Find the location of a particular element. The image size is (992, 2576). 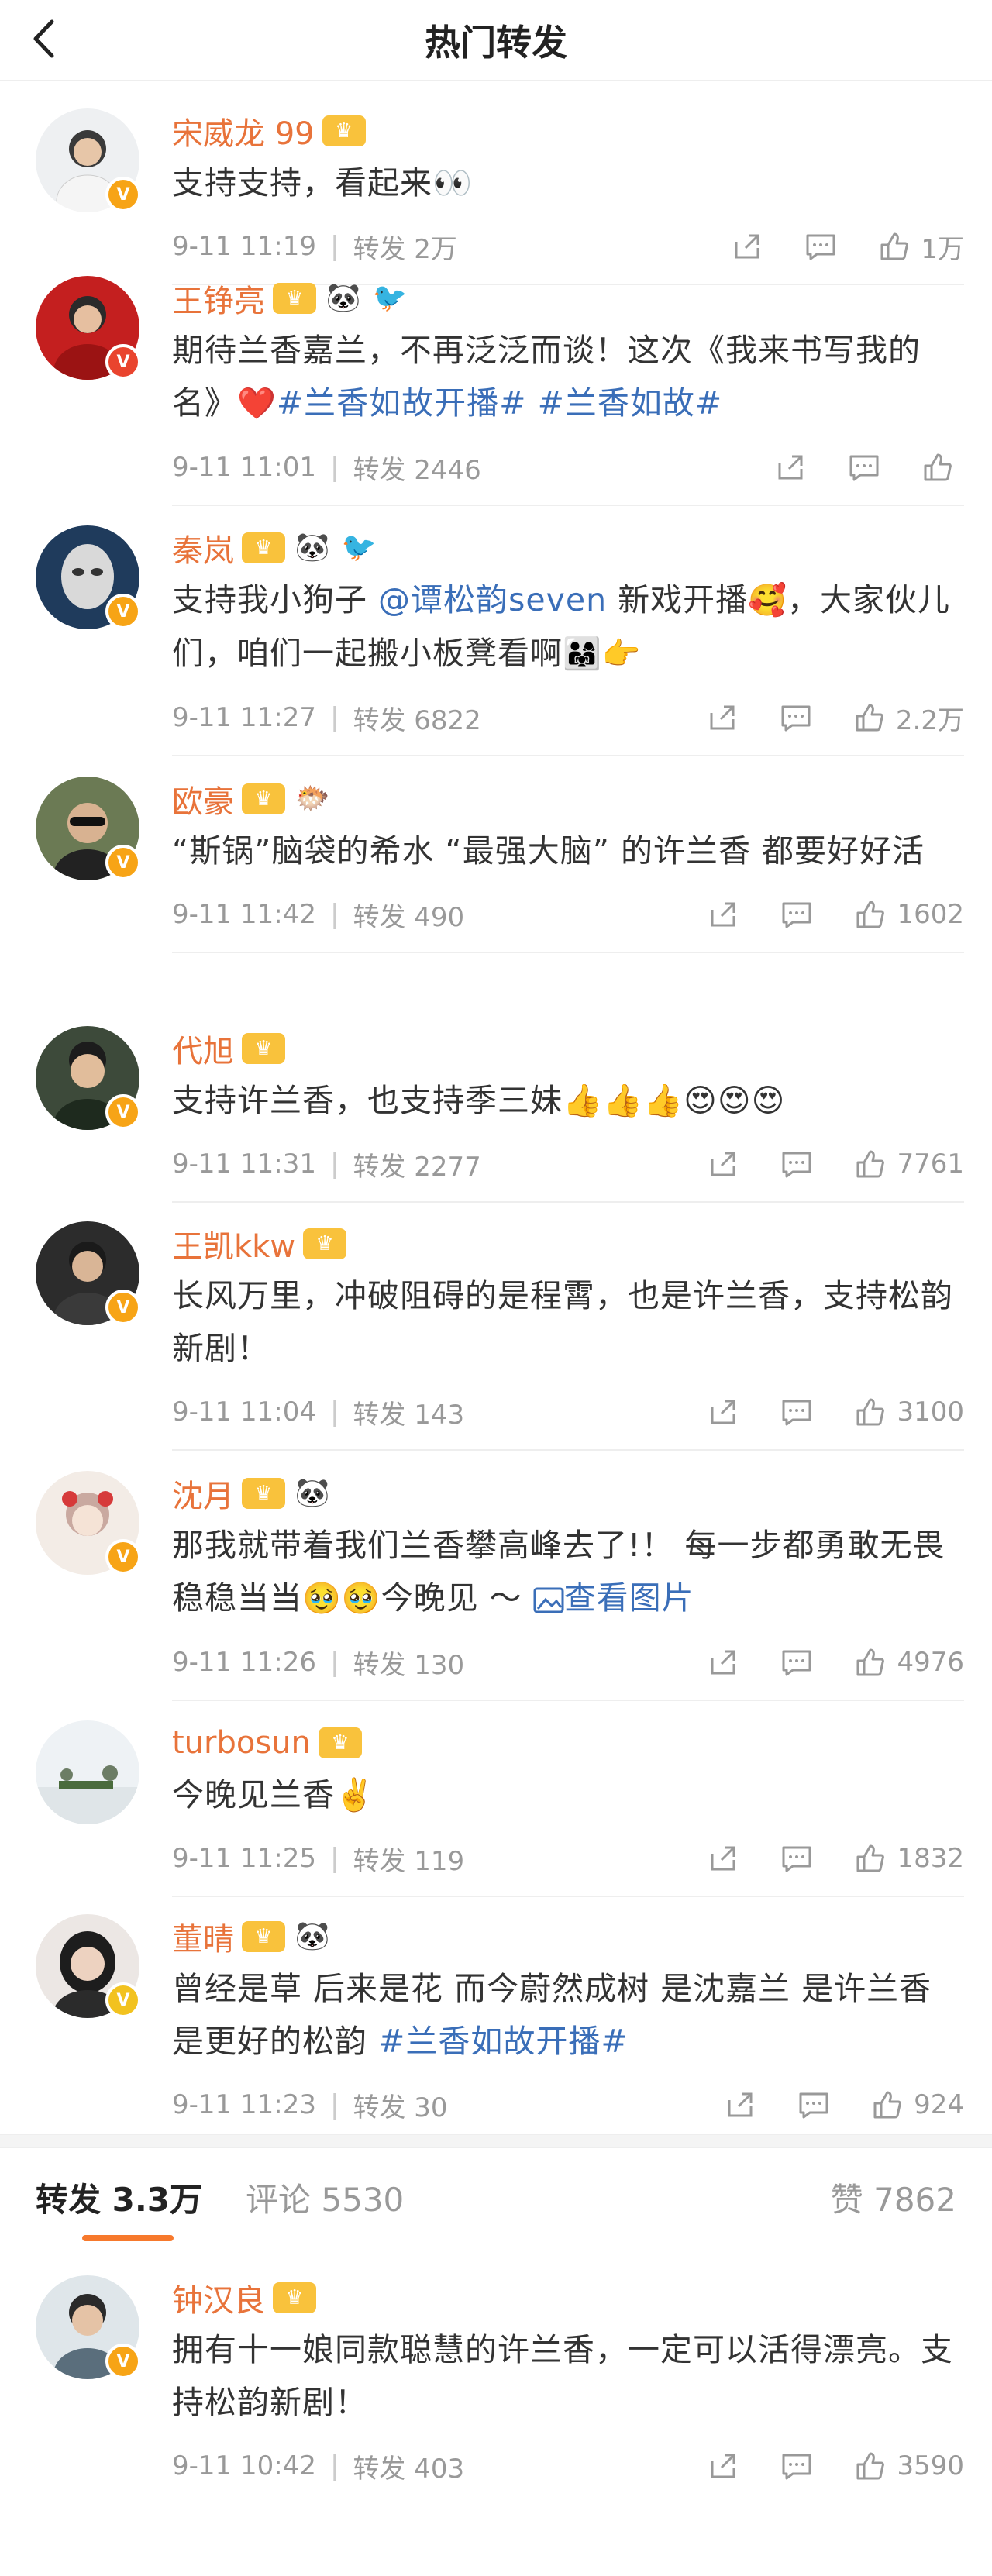

like-button: 4976 is located at coordinates (909, 1662).